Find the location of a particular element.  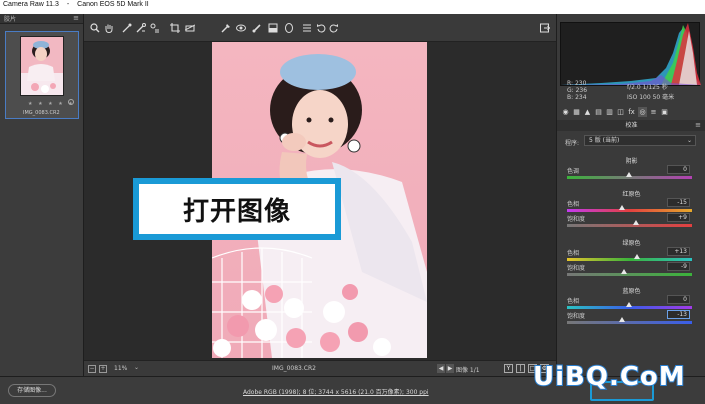

color-sampler-icon is located at coordinates (141, 28).